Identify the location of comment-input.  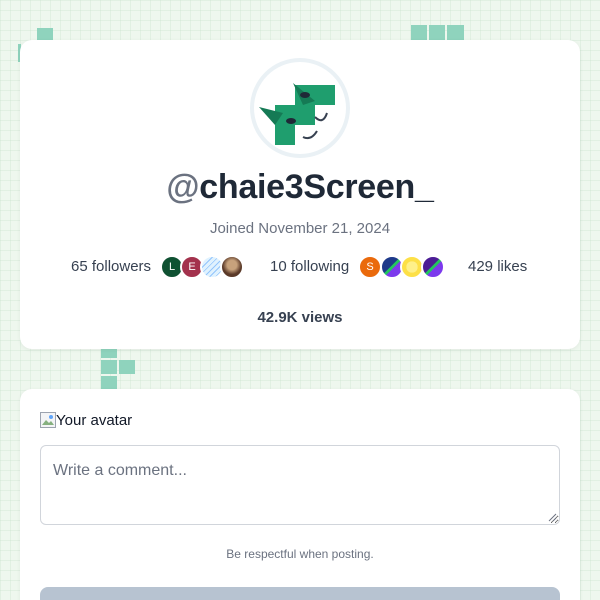
(300, 485).